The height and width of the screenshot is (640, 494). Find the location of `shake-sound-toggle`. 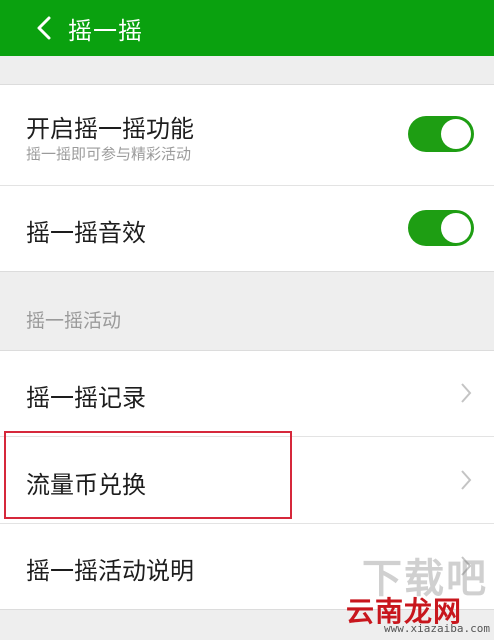

shake-sound-toggle is located at coordinates (441, 228).